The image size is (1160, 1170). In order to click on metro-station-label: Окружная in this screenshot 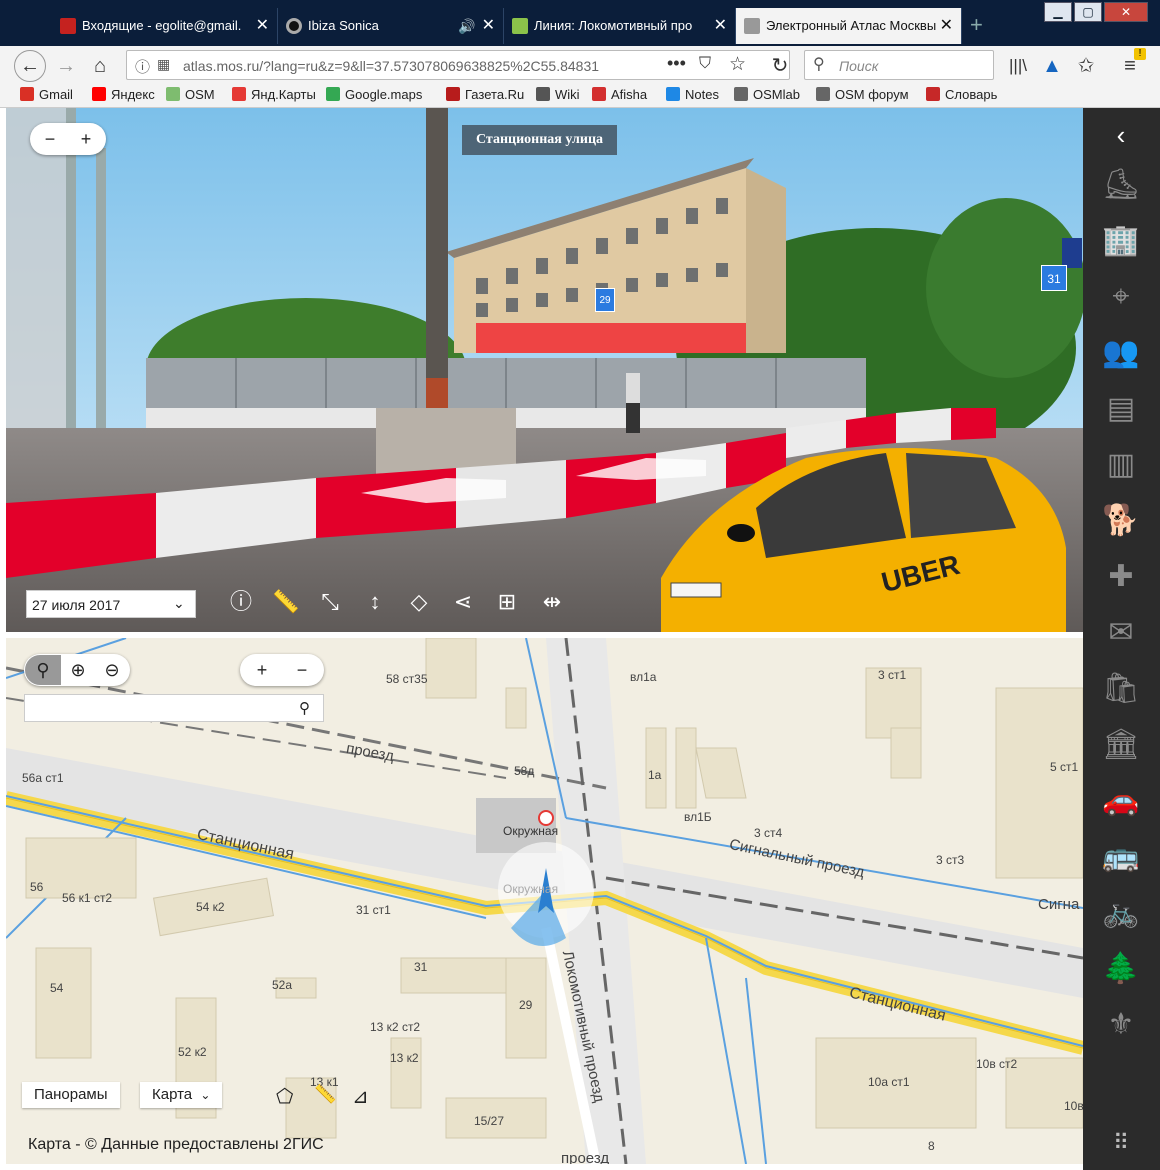, I will do `click(530, 831)`.